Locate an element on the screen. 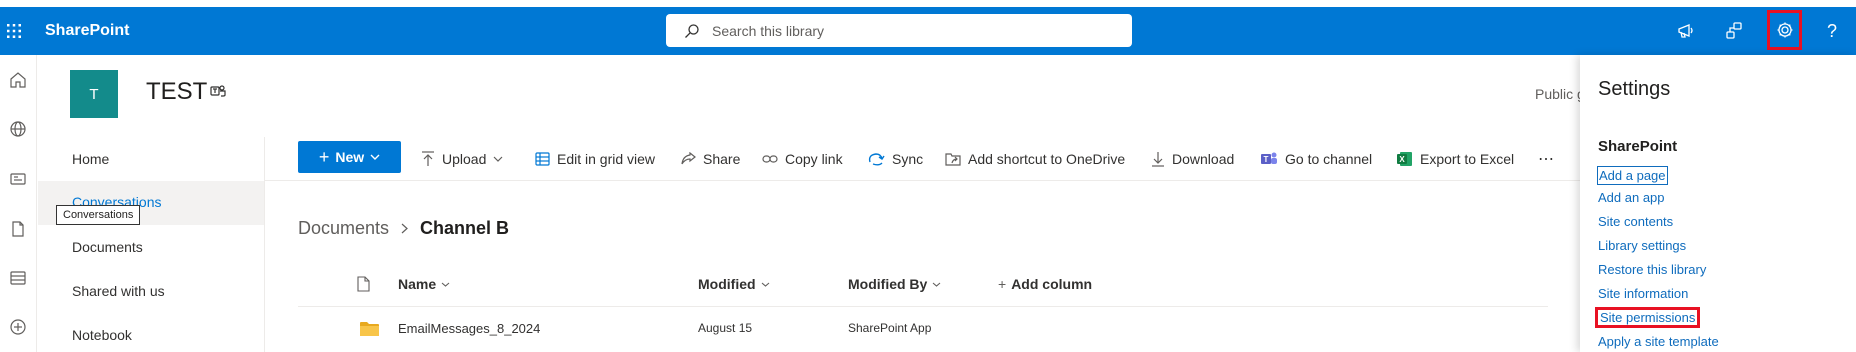 The height and width of the screenshot is (352, 1856). modified-by-column-label: Modified By is located at coordinates (888, 284).